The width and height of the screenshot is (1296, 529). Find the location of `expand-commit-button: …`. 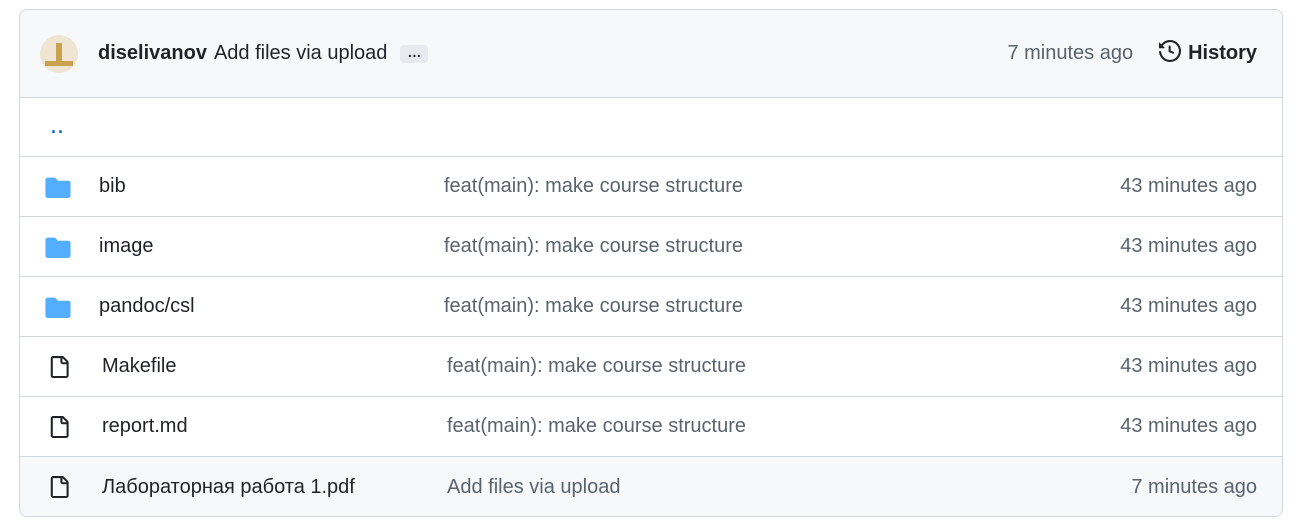

expand-commit-button: … is located at coordinates (414, 53).